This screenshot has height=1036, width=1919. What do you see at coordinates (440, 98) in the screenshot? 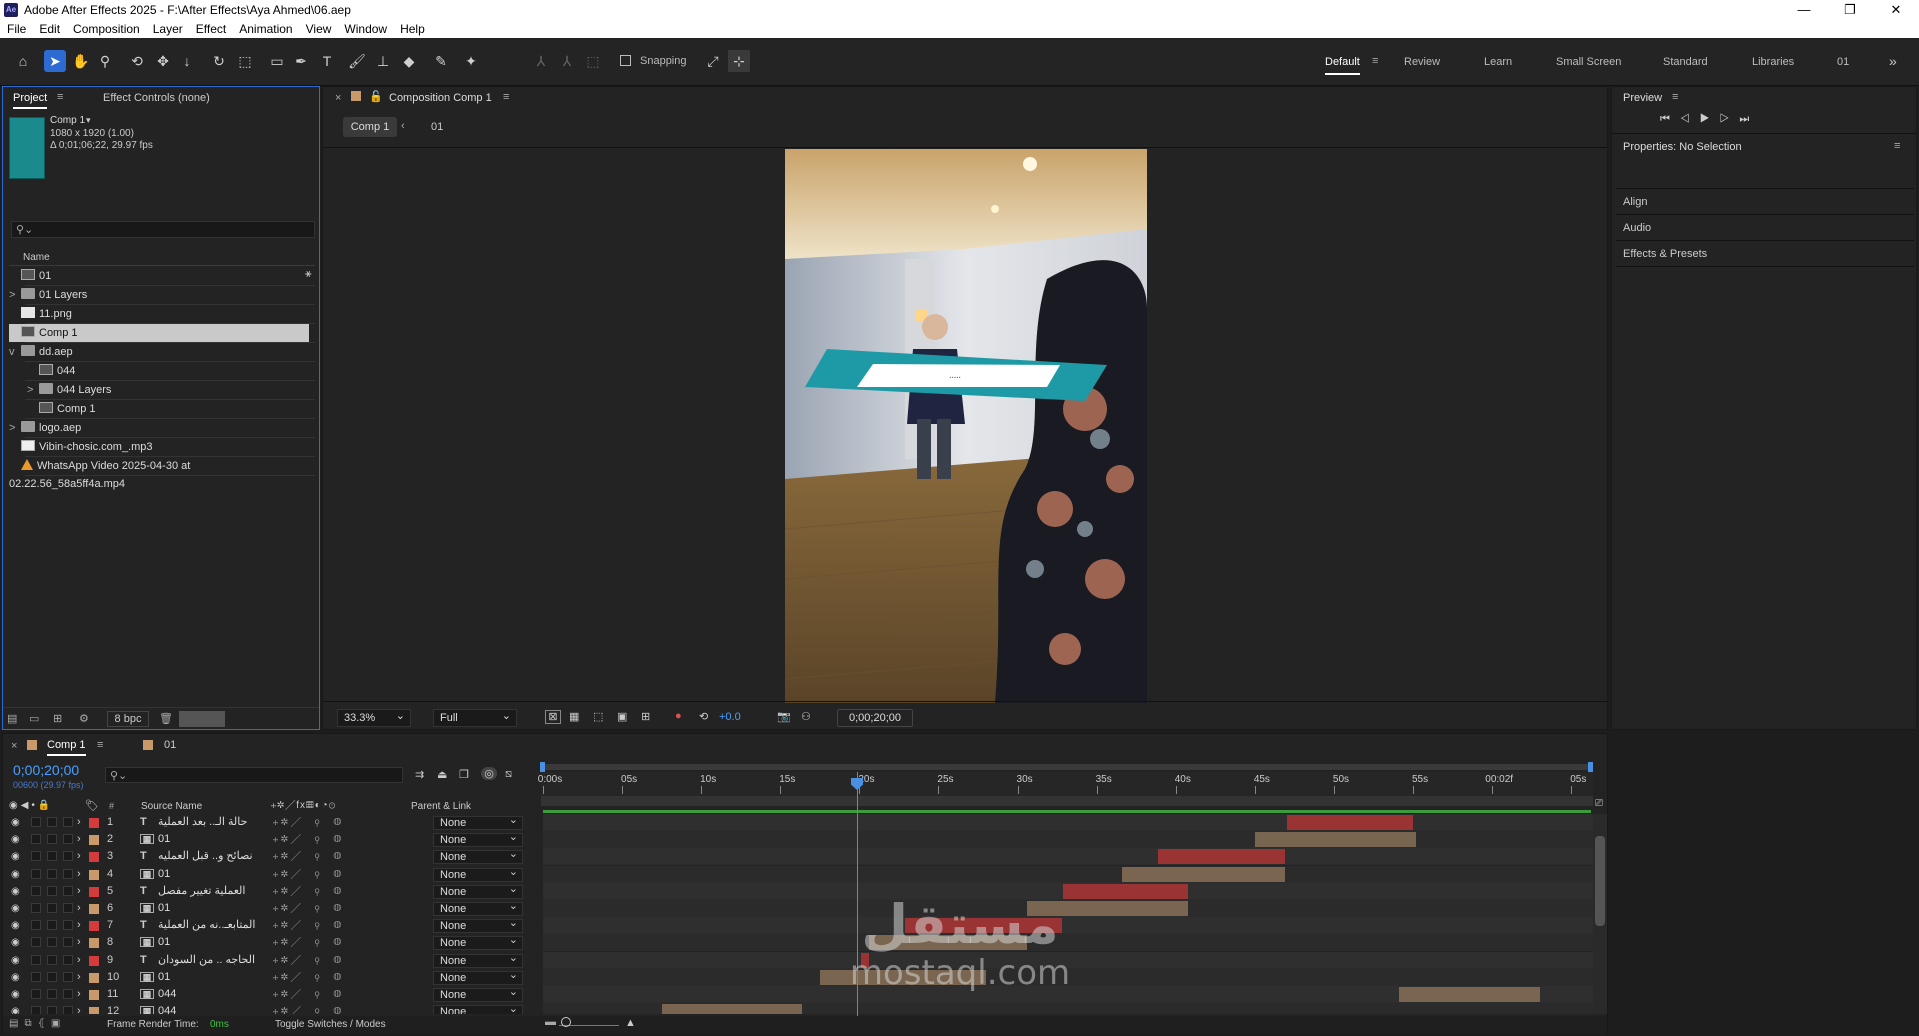
I see `comp-panel-title: Composition Comp 1` at bounding box center [440, 98].